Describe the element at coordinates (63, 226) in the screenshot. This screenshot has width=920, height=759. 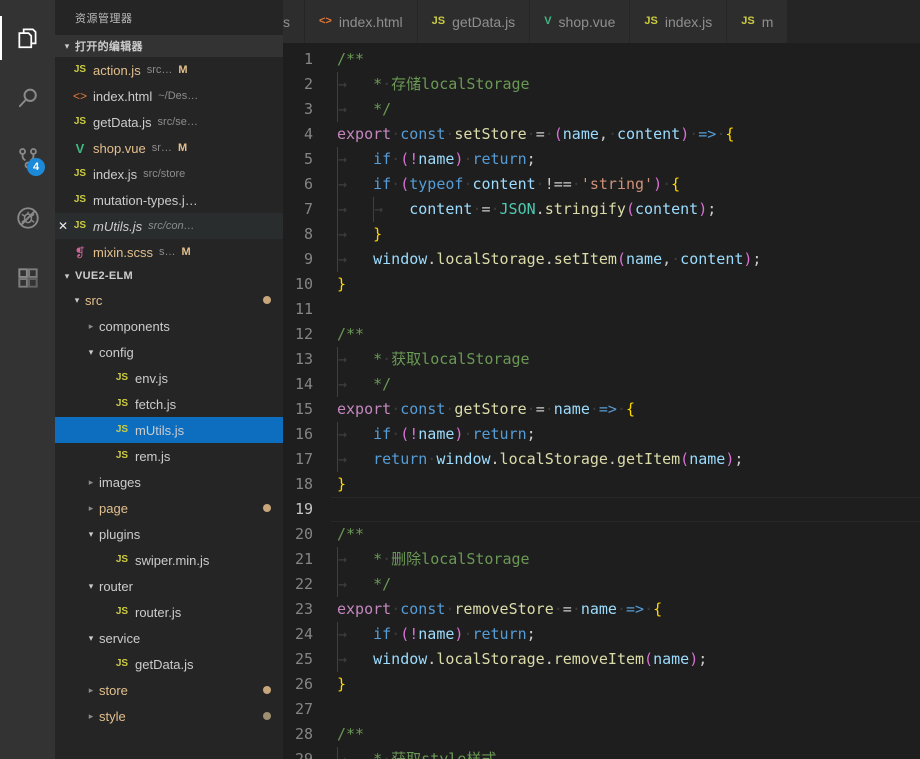
I see `close-icon: ✕` at that location.